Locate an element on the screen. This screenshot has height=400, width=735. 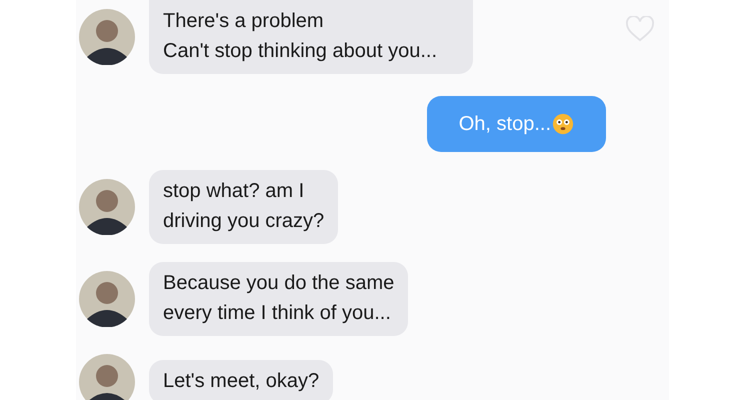
message-text: Let's meet, okay? is located at coordinates (241, 381).